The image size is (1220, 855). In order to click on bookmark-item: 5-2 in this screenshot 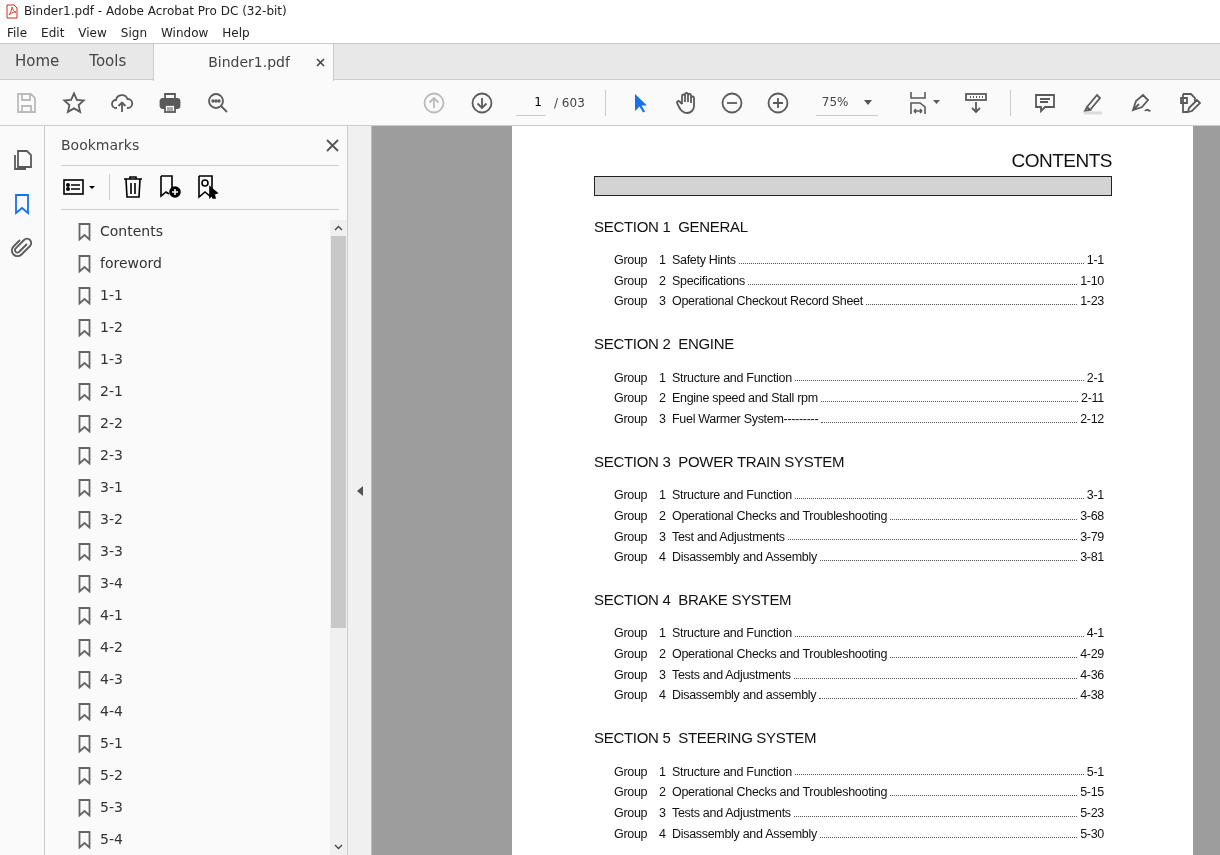, I will do `click(187, 775)`.